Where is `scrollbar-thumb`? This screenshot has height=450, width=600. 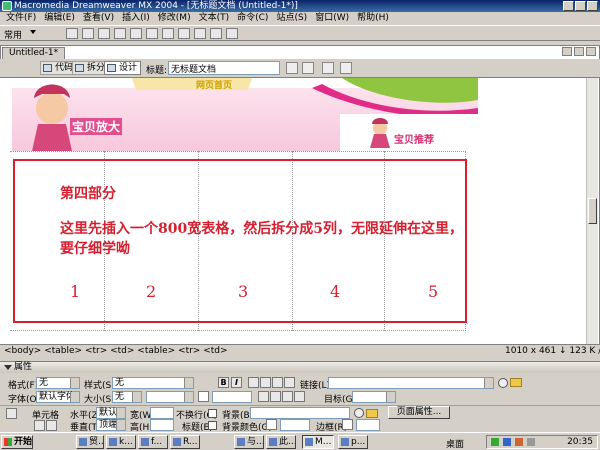
scrollbar-thumb is located at coordinates (592, 211).